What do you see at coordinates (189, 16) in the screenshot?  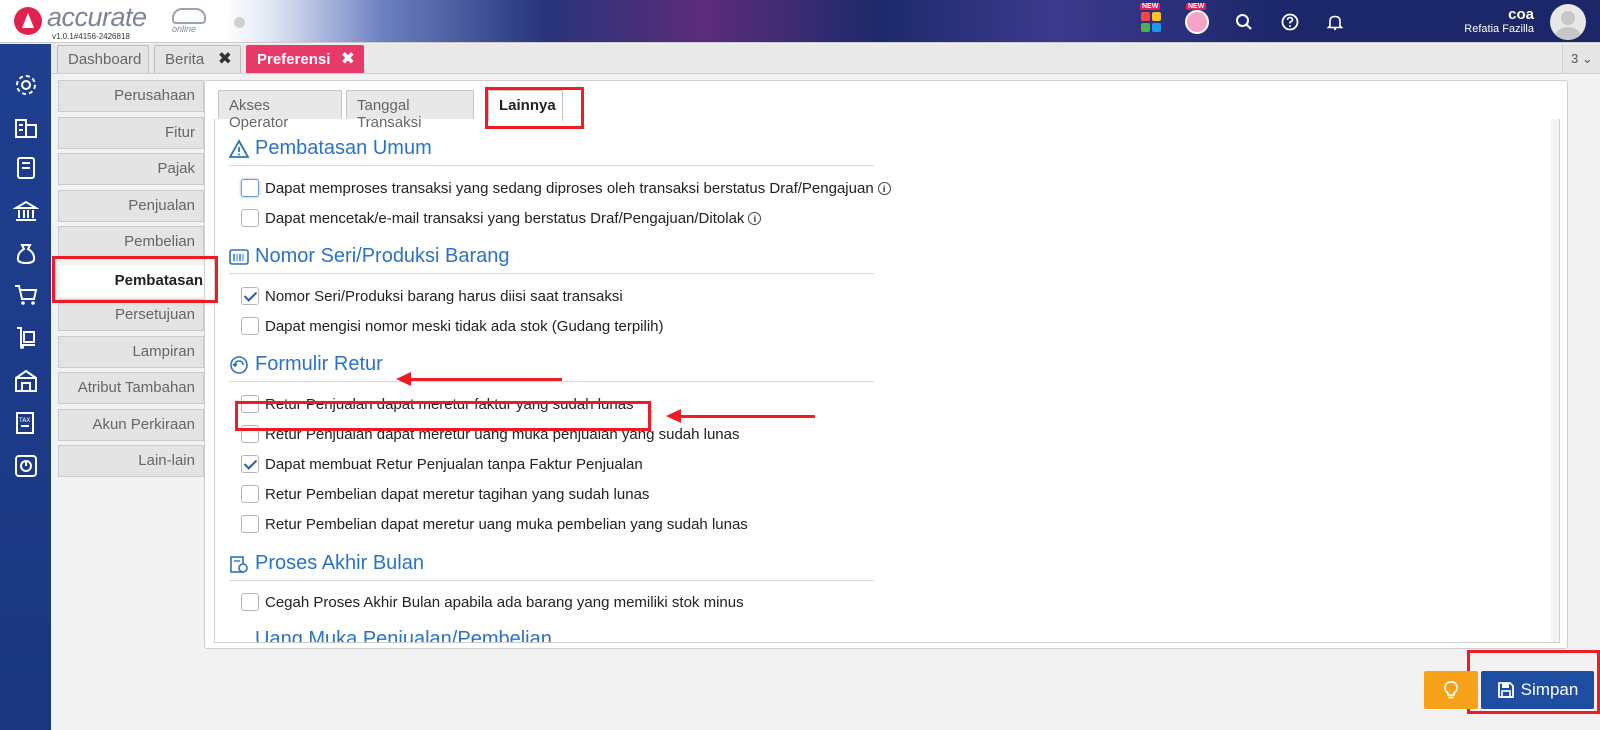 I see `cloud-icon` at bounding box center [189, 16].